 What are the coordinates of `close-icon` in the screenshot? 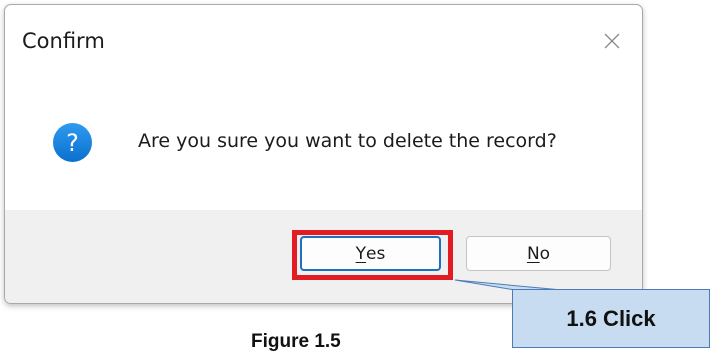 It's located at (612, 41).